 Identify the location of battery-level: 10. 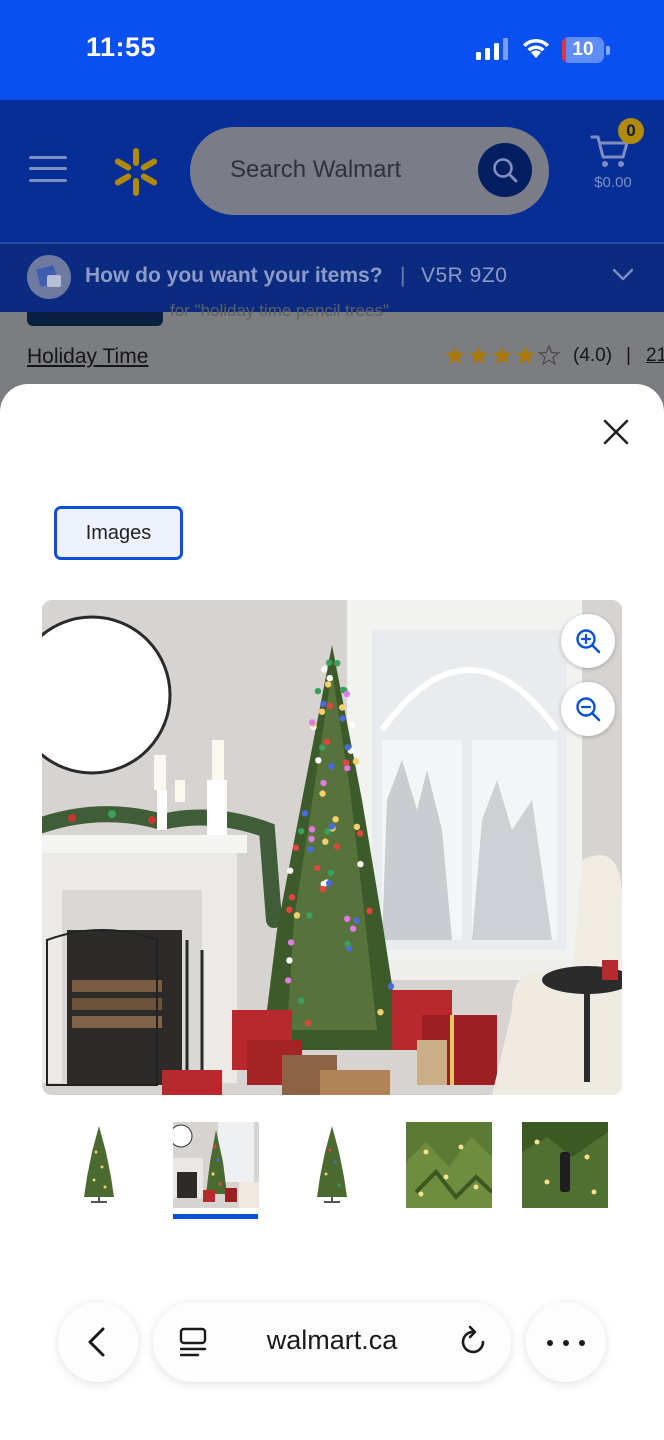
(583, 49).